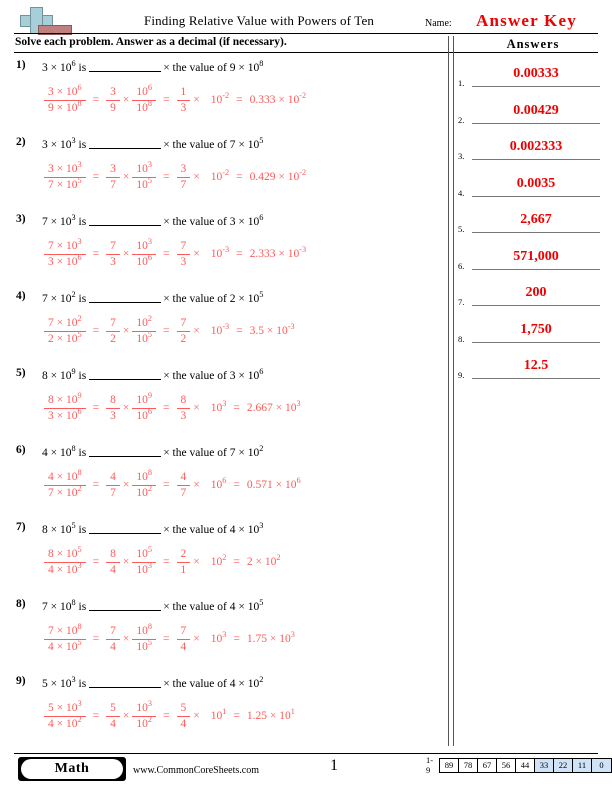  I want to click on problem-6-fraction-3-numerator: 108, so click(144, 477).